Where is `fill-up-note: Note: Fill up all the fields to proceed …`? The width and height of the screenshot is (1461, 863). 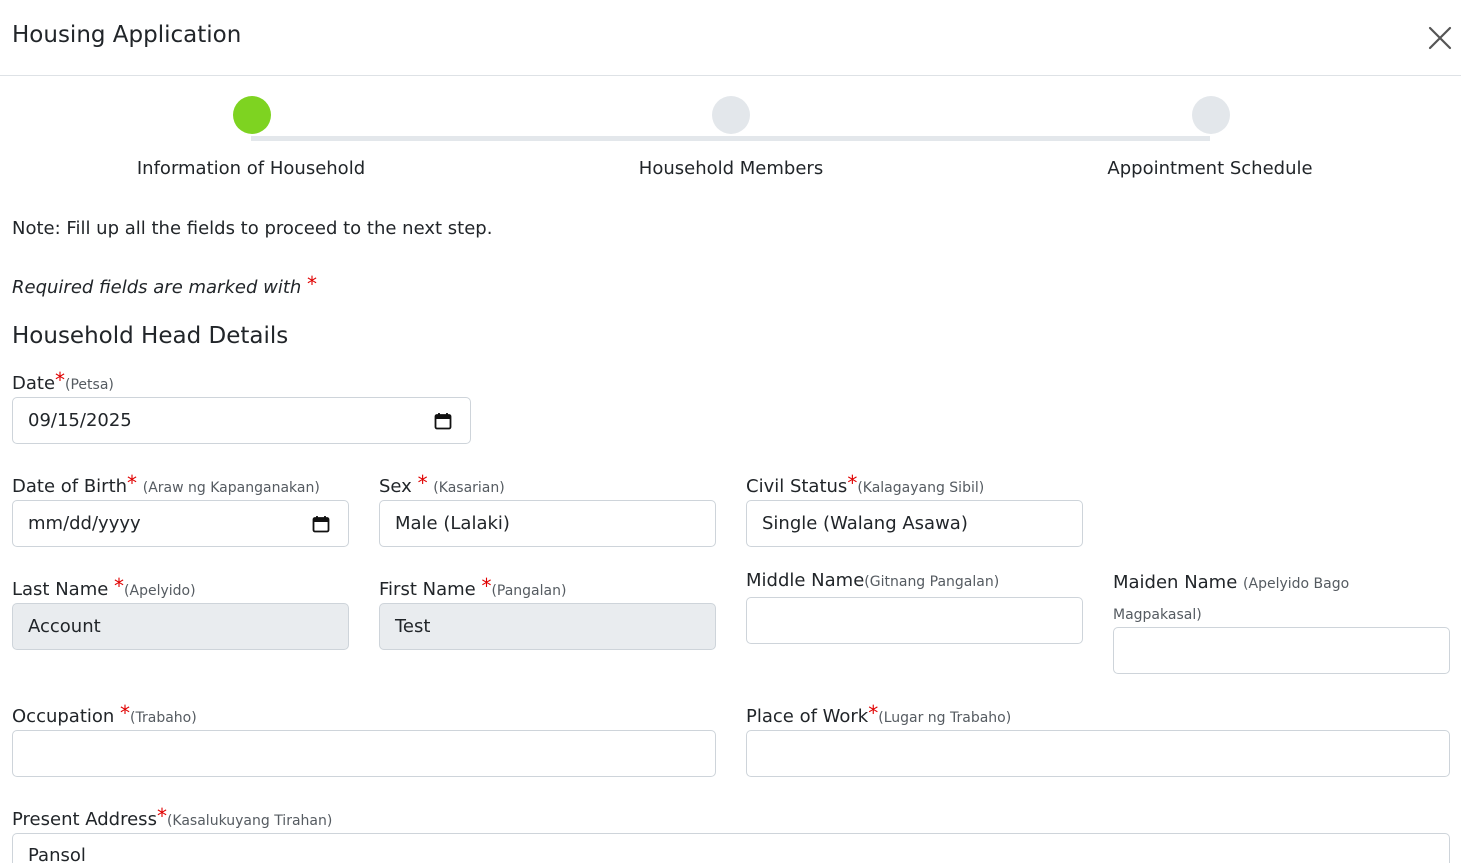 fill-up-note: Note: Fill up all the fields to proceed … is located at coordinates (252, 228).